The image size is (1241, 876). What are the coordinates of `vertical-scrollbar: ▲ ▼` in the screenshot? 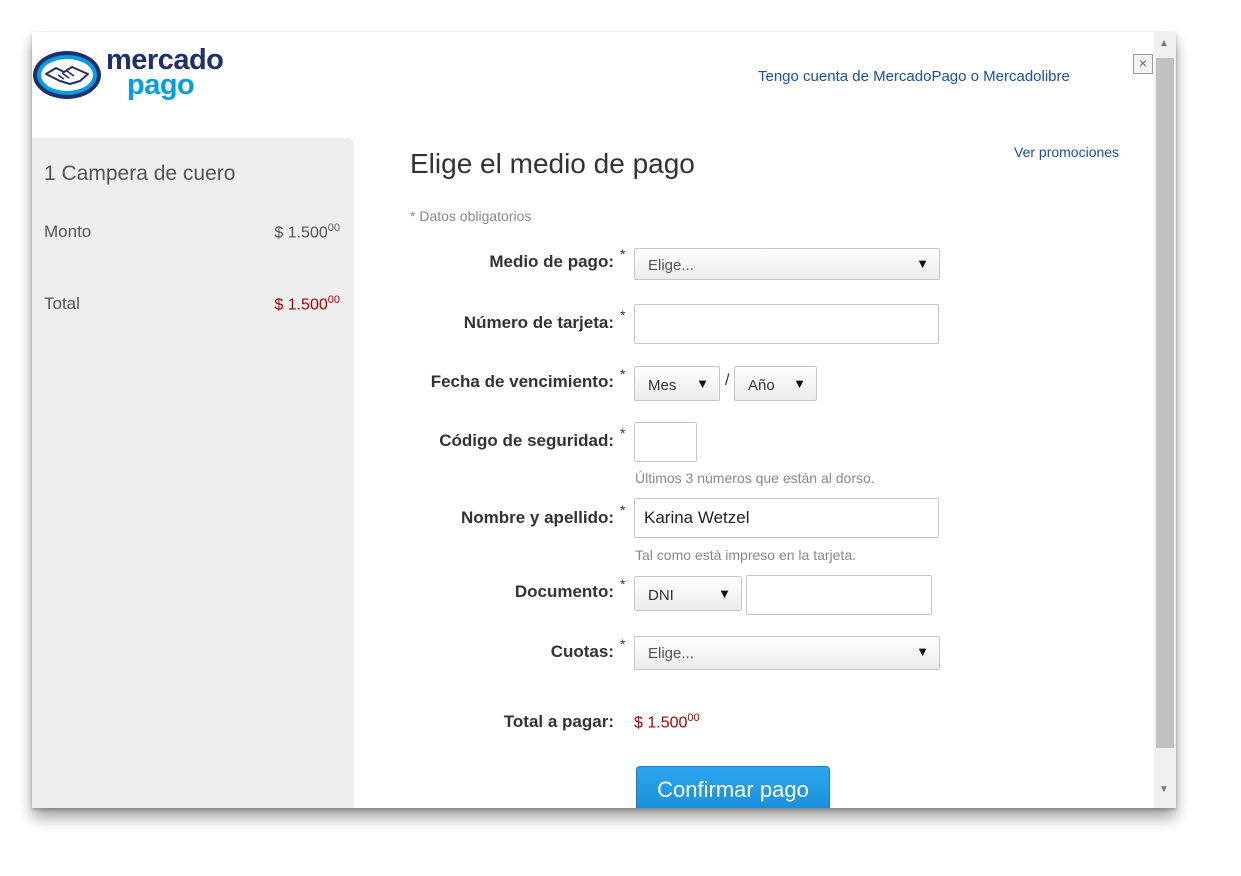 It's located at (1165, 420).